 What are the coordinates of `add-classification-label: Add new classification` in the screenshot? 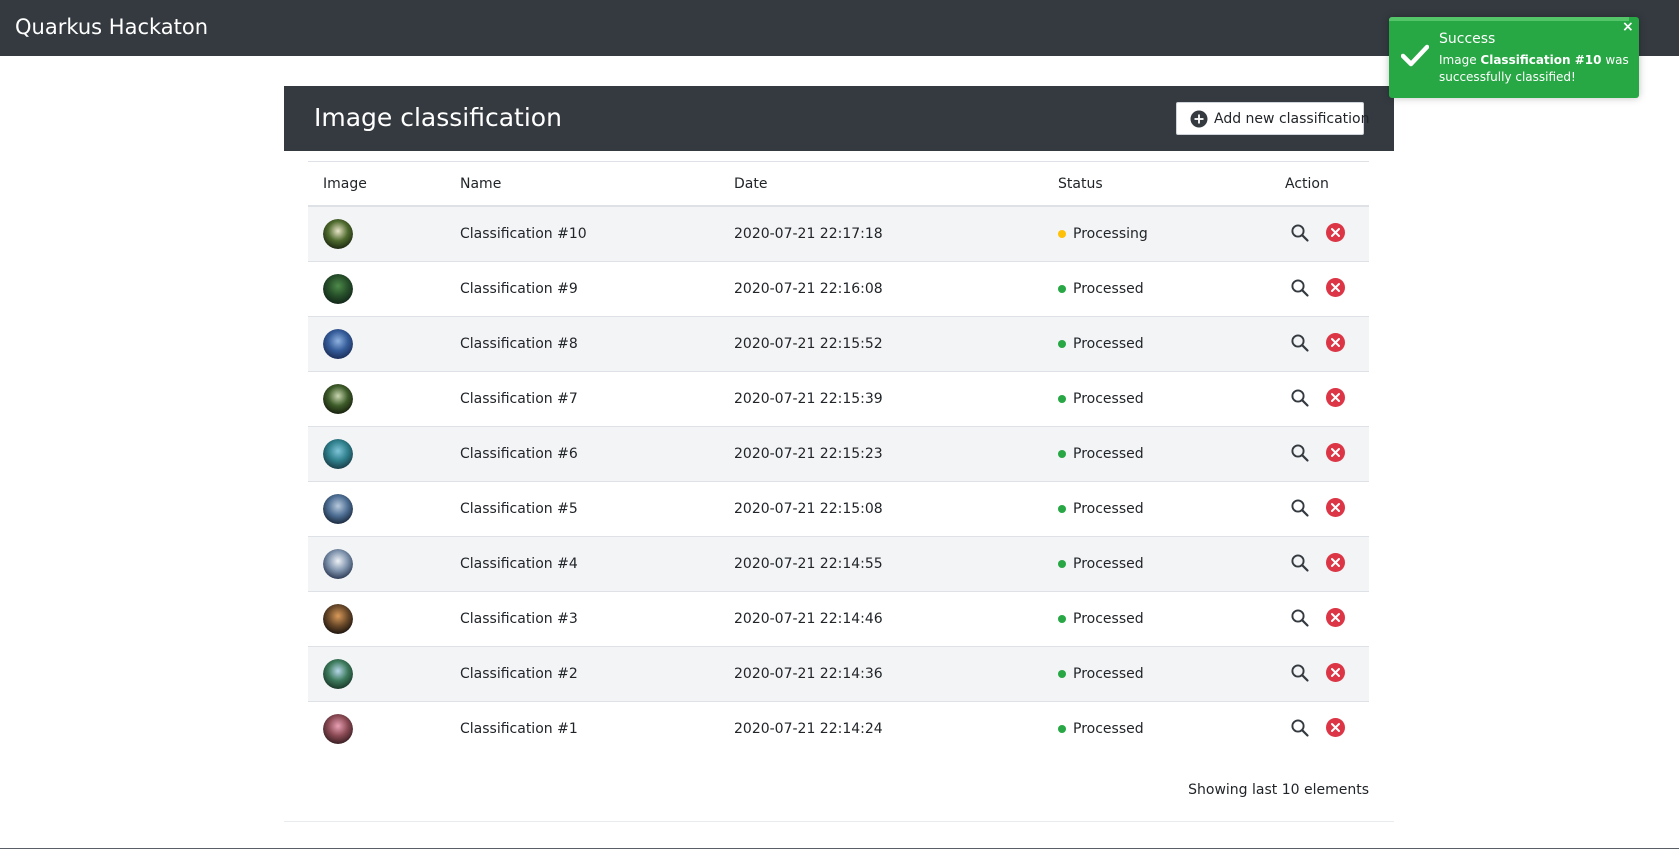 It's located at (1292, 118).